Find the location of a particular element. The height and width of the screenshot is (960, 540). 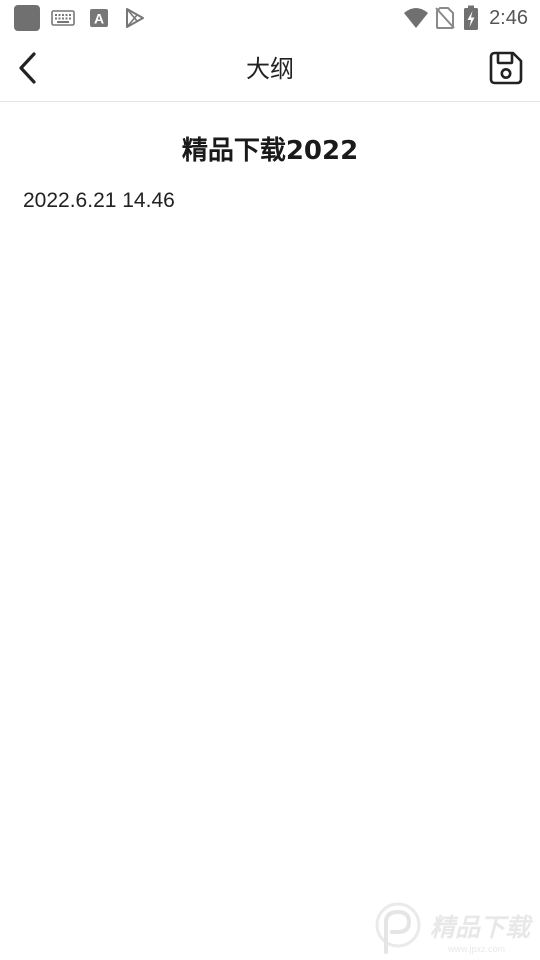

outline-title: 精品下载2022 is located at coordinates (270, 148).